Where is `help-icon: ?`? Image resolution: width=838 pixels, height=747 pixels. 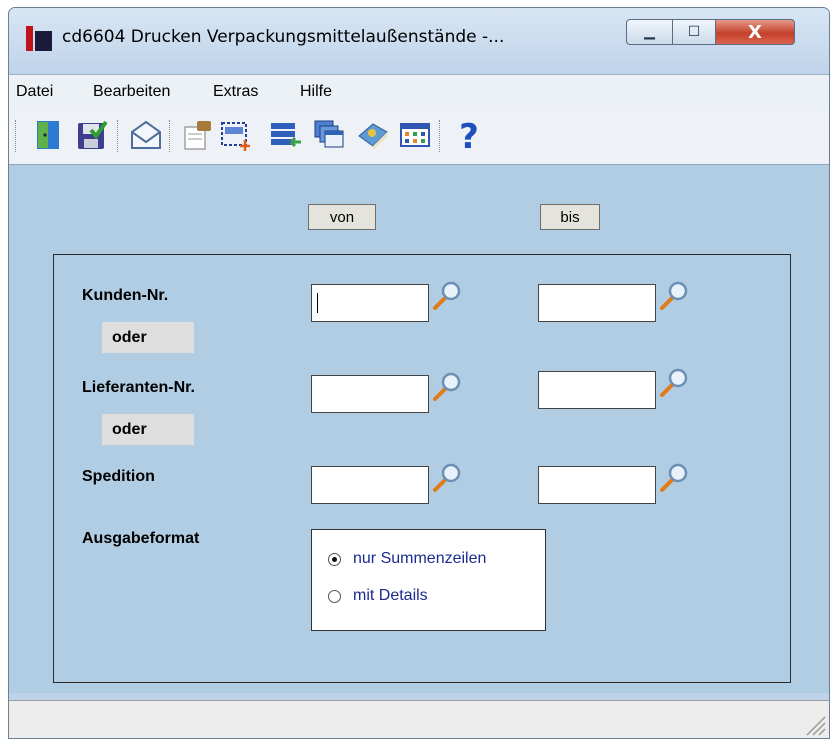
help-icon: ? is located at coordinates (469, 135).